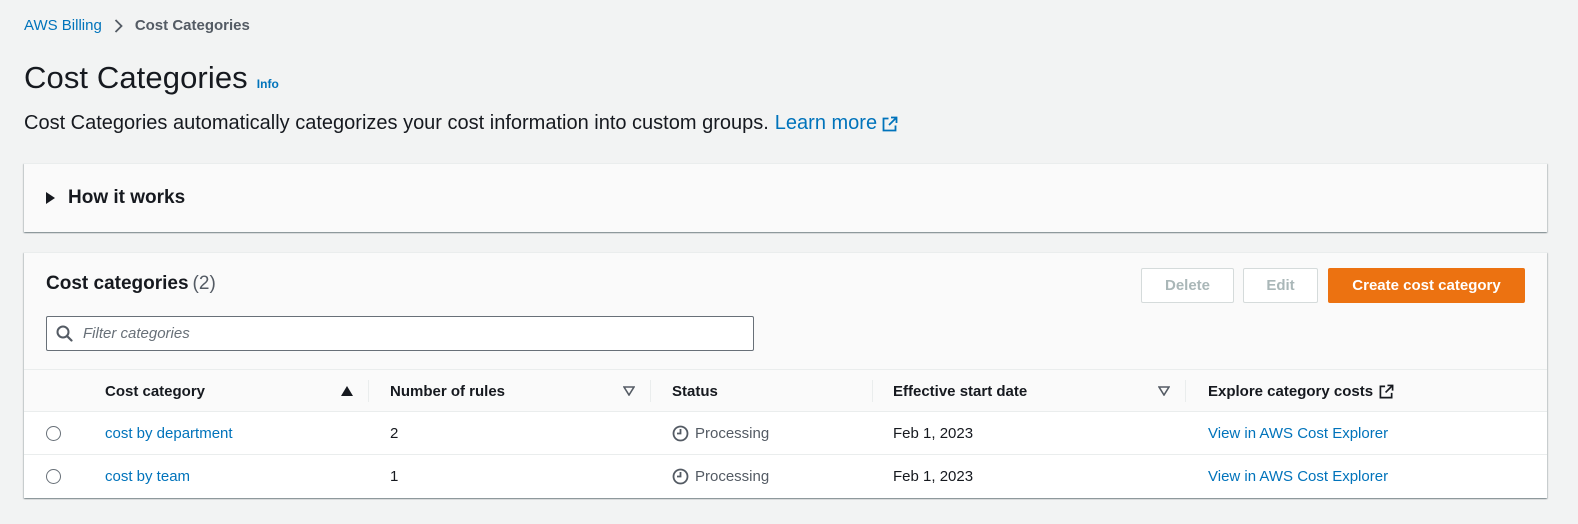 The width and height of the screenshot is (1578, 524). I want to click on page-header: Cost Categories Info, so click(151, 78).